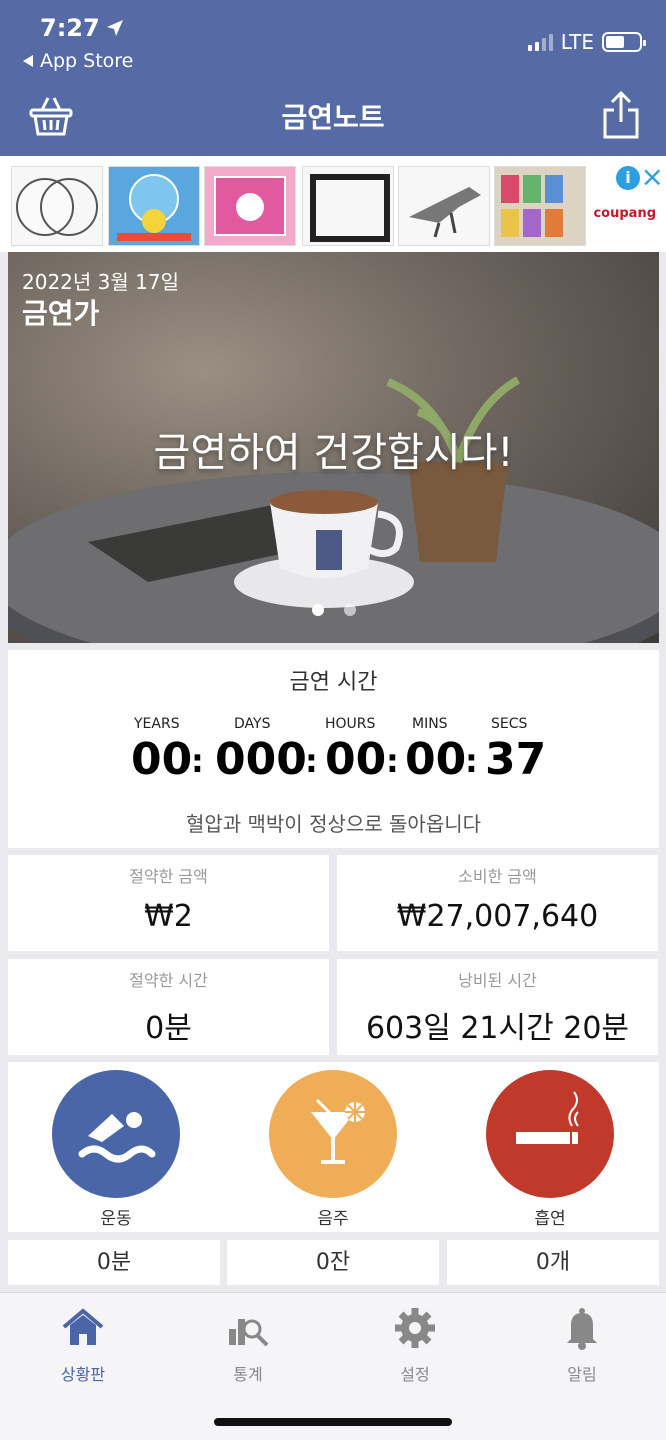  I want to click on smoking-label: 흡연, so click(550, 1219).